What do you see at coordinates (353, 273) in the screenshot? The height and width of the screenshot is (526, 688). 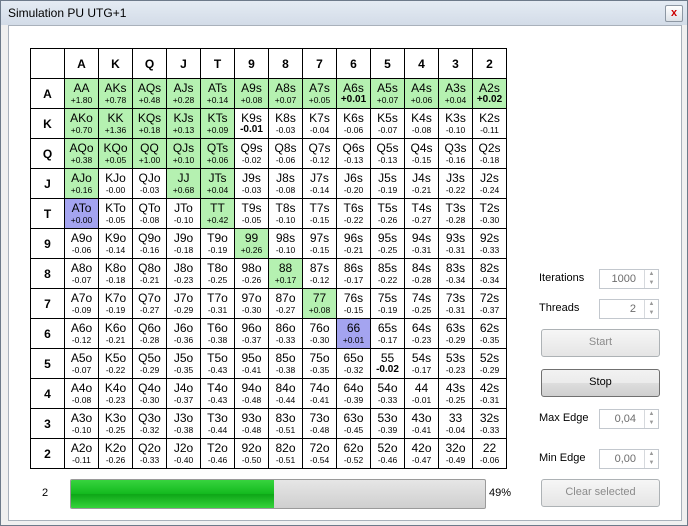 I see `hand-cell: 86s -0.17` at bounding box center [353, 273].